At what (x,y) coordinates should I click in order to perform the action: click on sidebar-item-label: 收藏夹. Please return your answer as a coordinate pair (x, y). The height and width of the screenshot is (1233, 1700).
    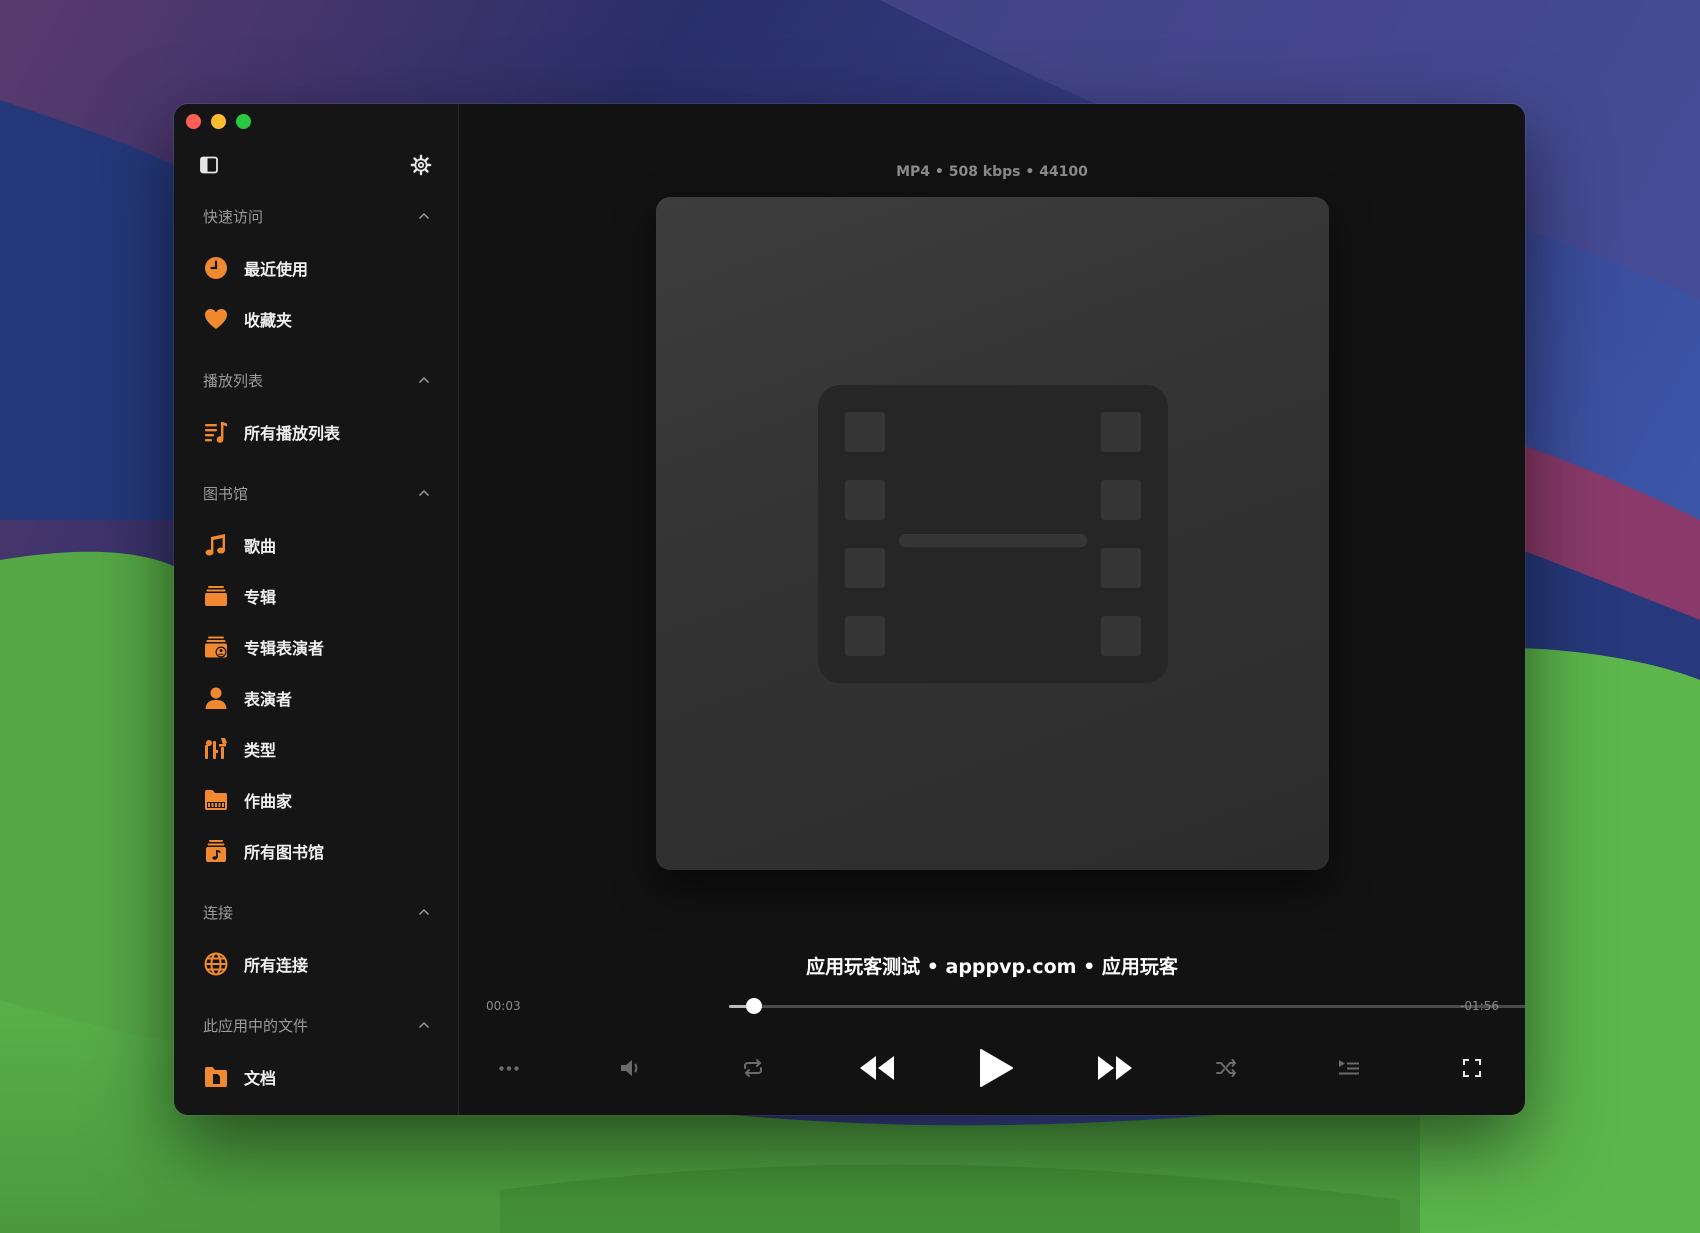
    Looking at the image, I should click on (268, 320).